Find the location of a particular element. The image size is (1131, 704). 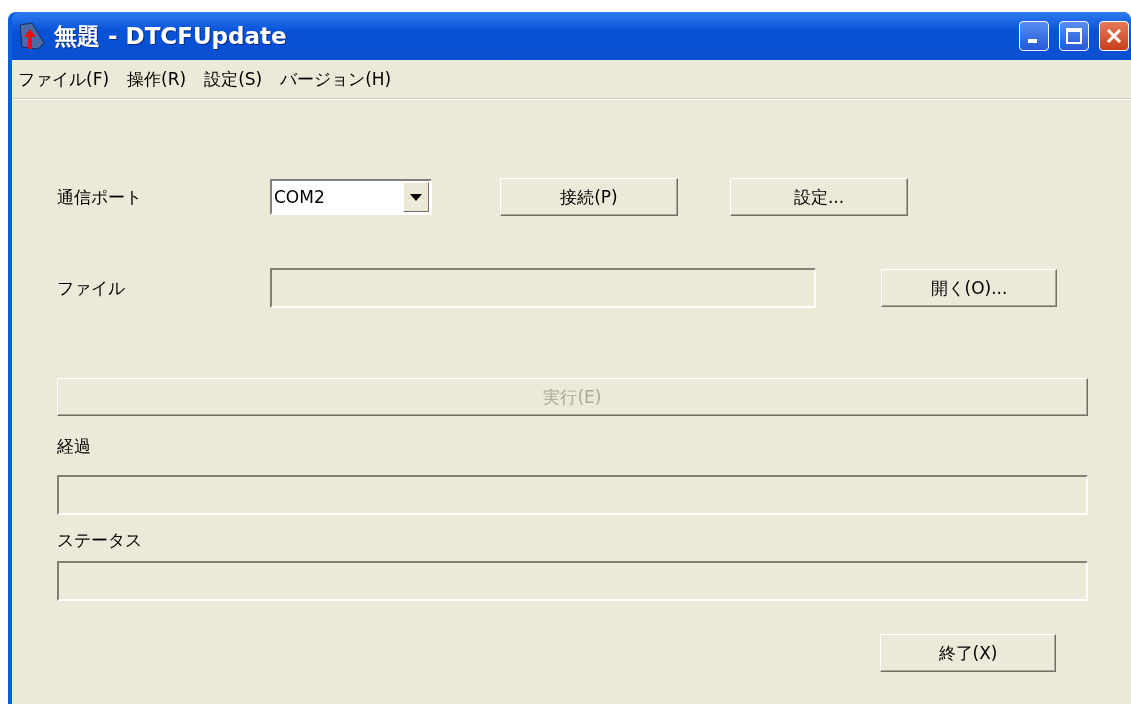

menu-item: バージョン(H) is located at coordinates (341, 79).